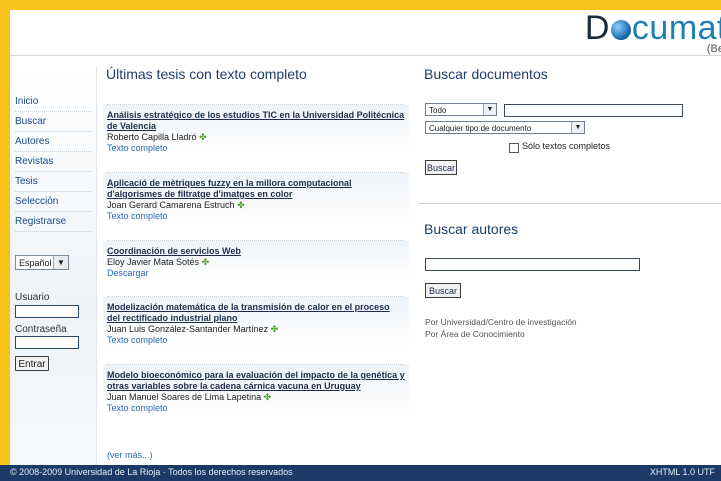 This screenshot has width=721, height=481. What do you see at coordinates (153, 262) in the screenshot?
I see `thesis-author-name: Eloy Javier Mata Sotés` at bounding box center [153, 262].